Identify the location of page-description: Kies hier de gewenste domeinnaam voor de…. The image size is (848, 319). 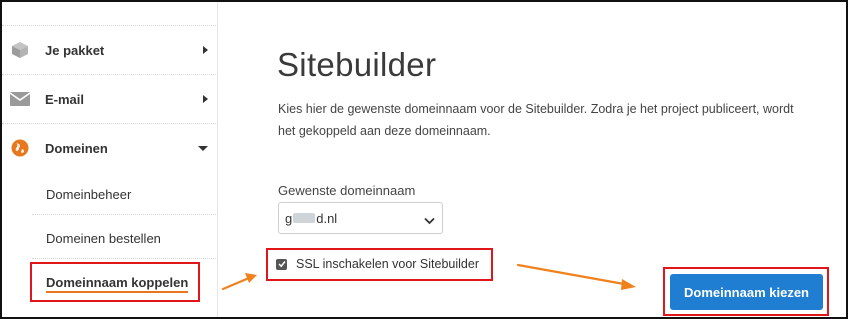
(536, 120).